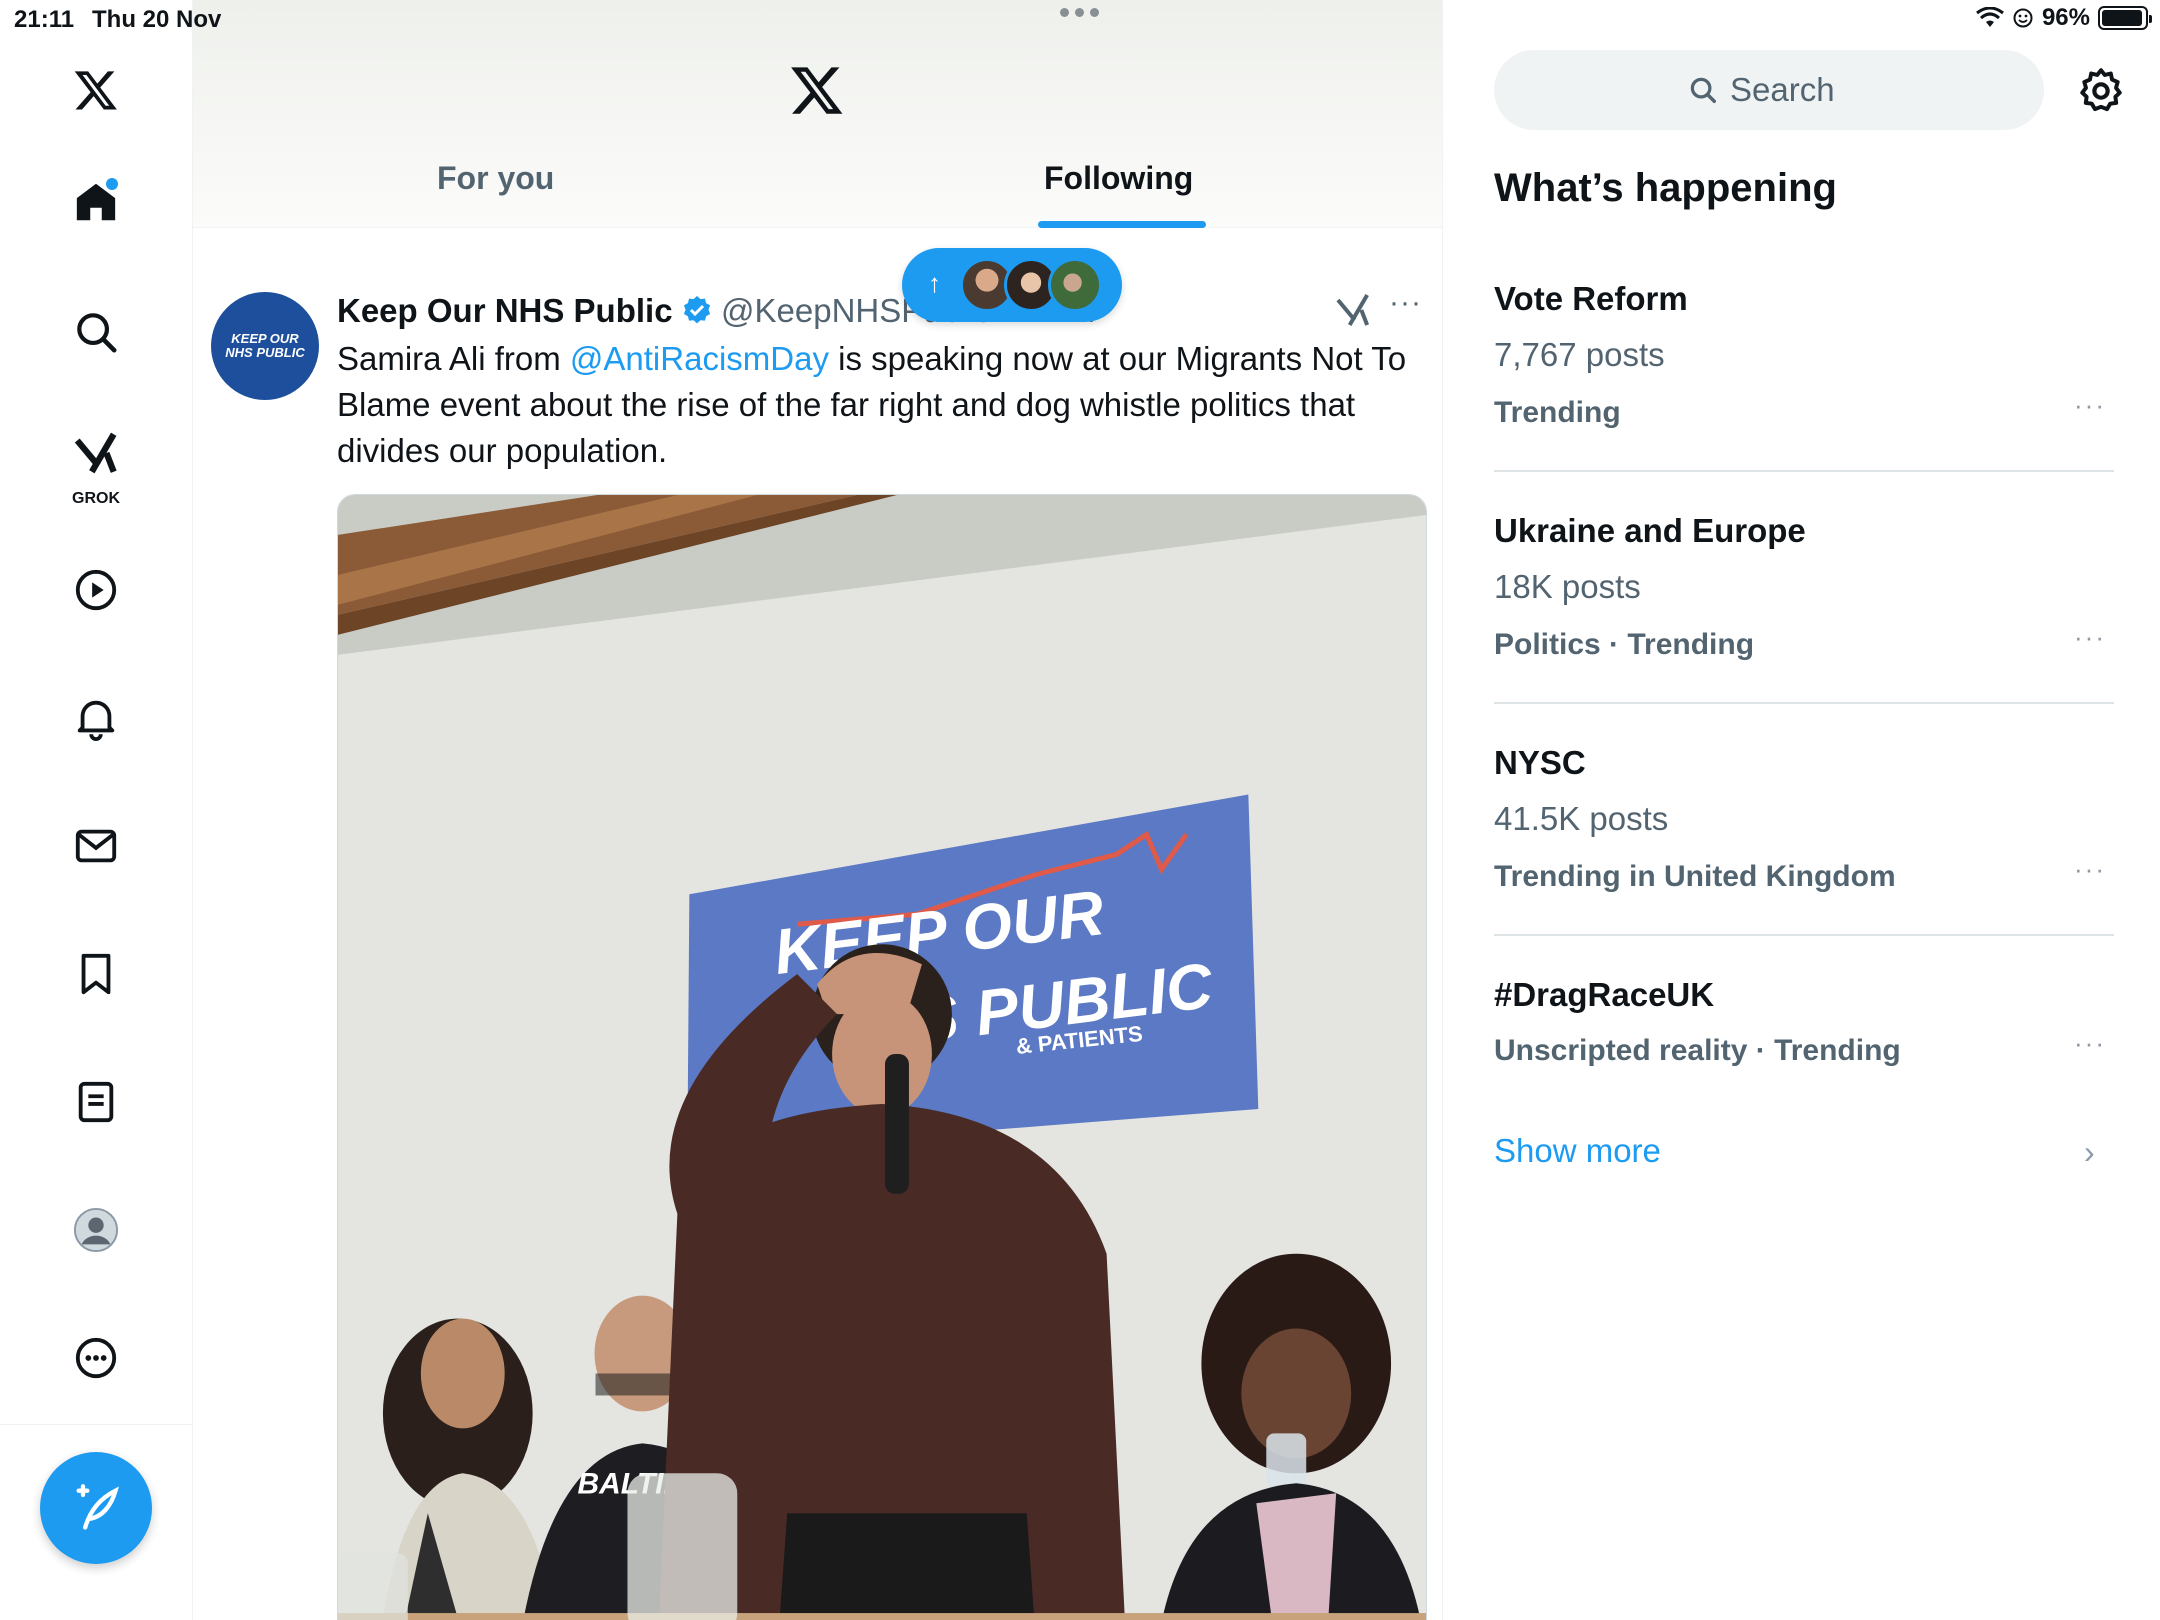 This screenshot has width=2160, height=1620. What do you see at coordinates (96, 498) in the screenshot?
I see `grok-label: GROK` at bounding box center [96, 498].